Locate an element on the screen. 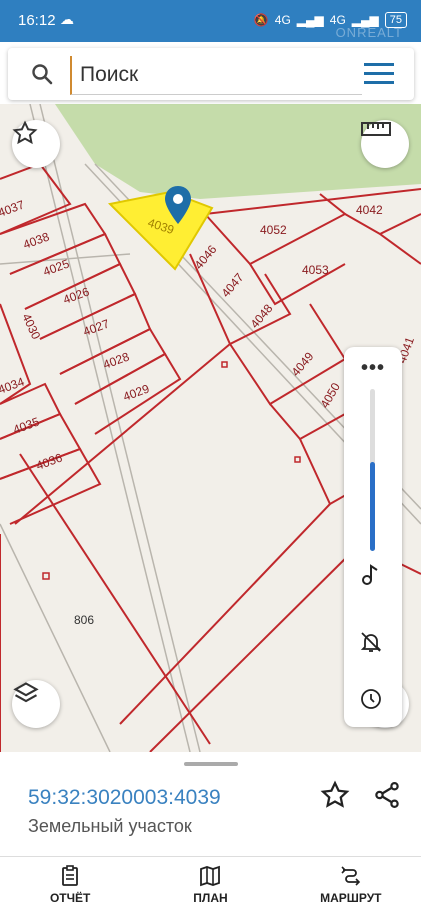 This screenshot has width=421, height=911. music-note-icon is located at coordinates (373, 577).